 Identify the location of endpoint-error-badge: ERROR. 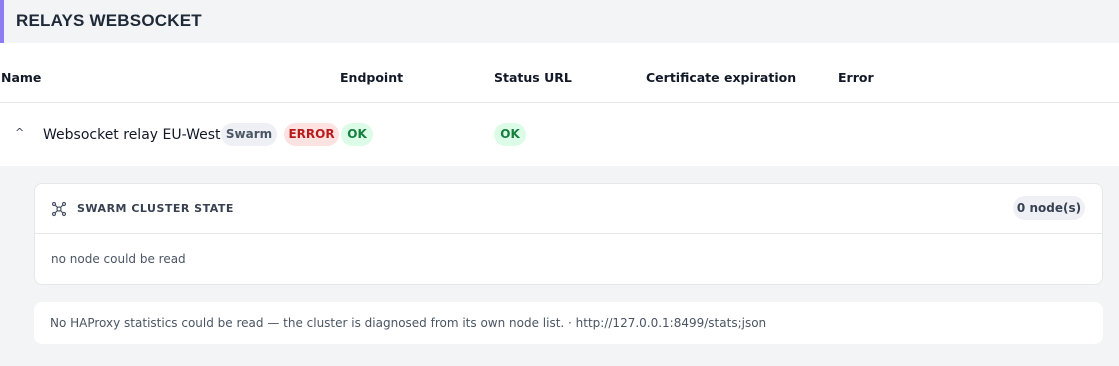
(311, 134).